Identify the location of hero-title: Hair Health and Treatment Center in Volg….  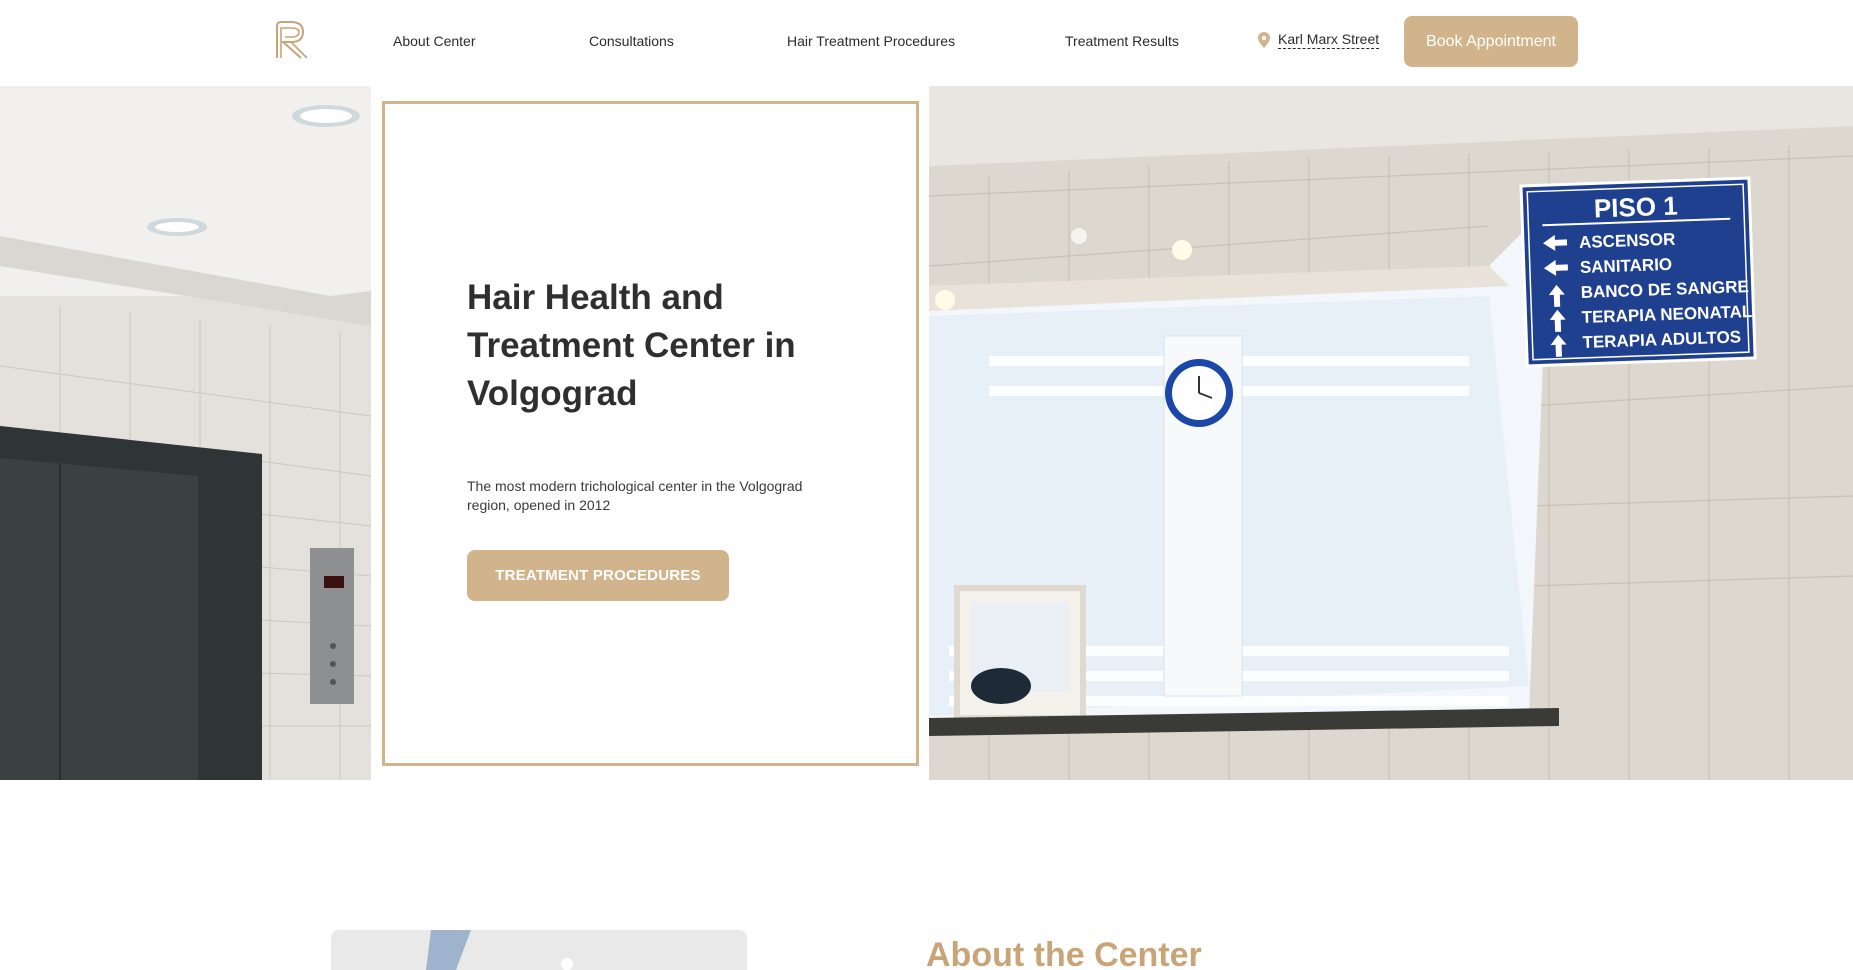
(631, 345).